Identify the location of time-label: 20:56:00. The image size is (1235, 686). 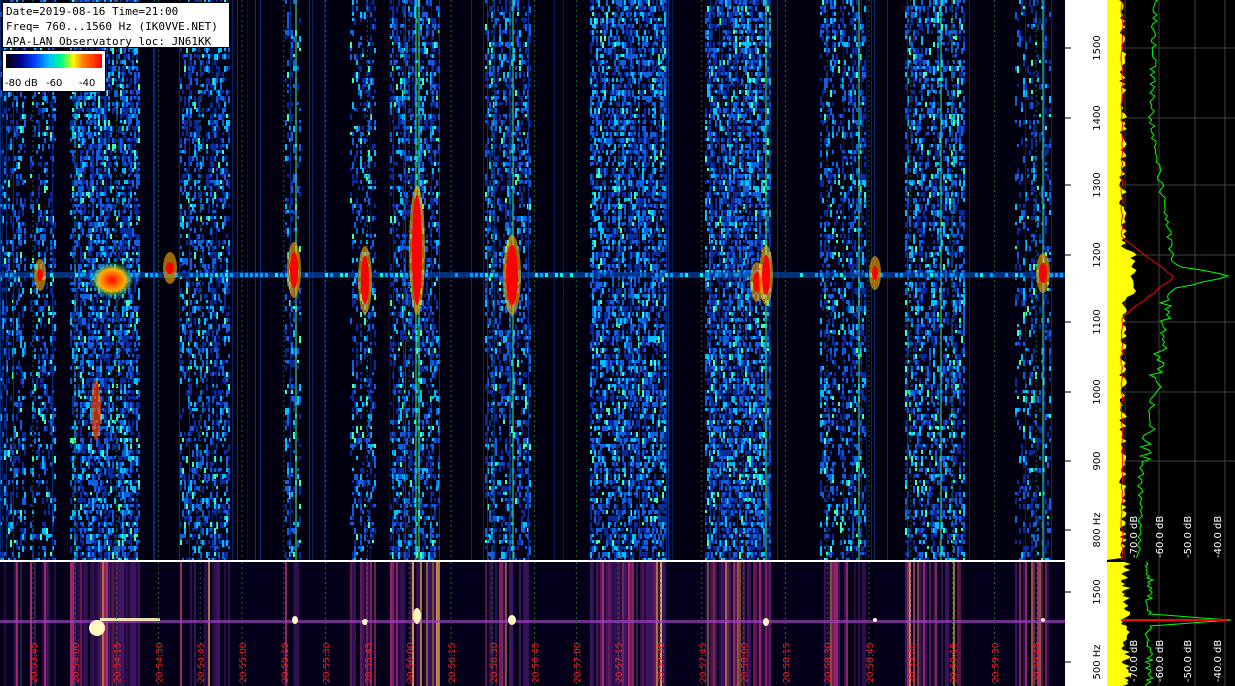
(411, 662).